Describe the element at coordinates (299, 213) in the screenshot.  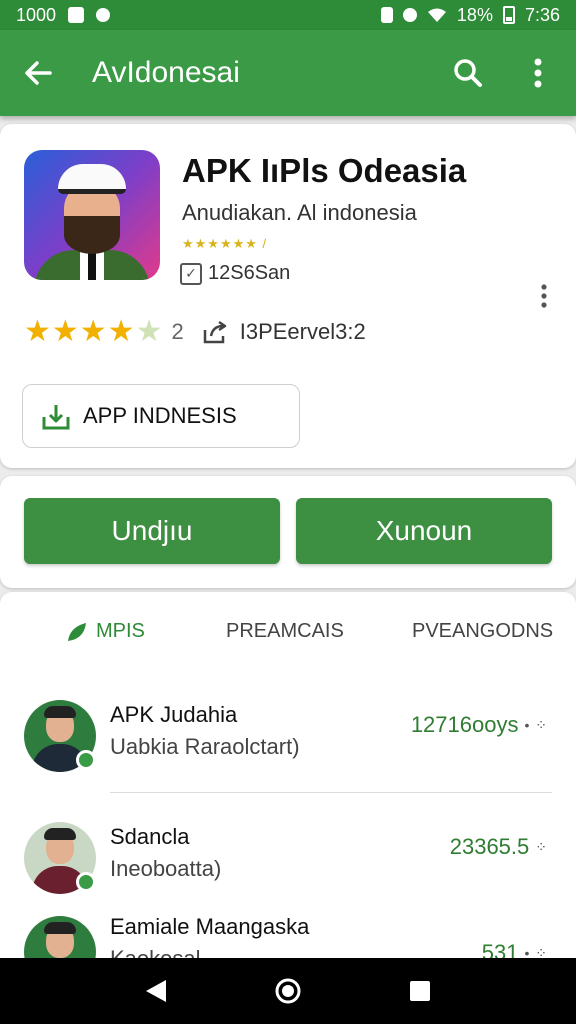
I see `developer-name: Anudiakan. Al indonesia` at that location.